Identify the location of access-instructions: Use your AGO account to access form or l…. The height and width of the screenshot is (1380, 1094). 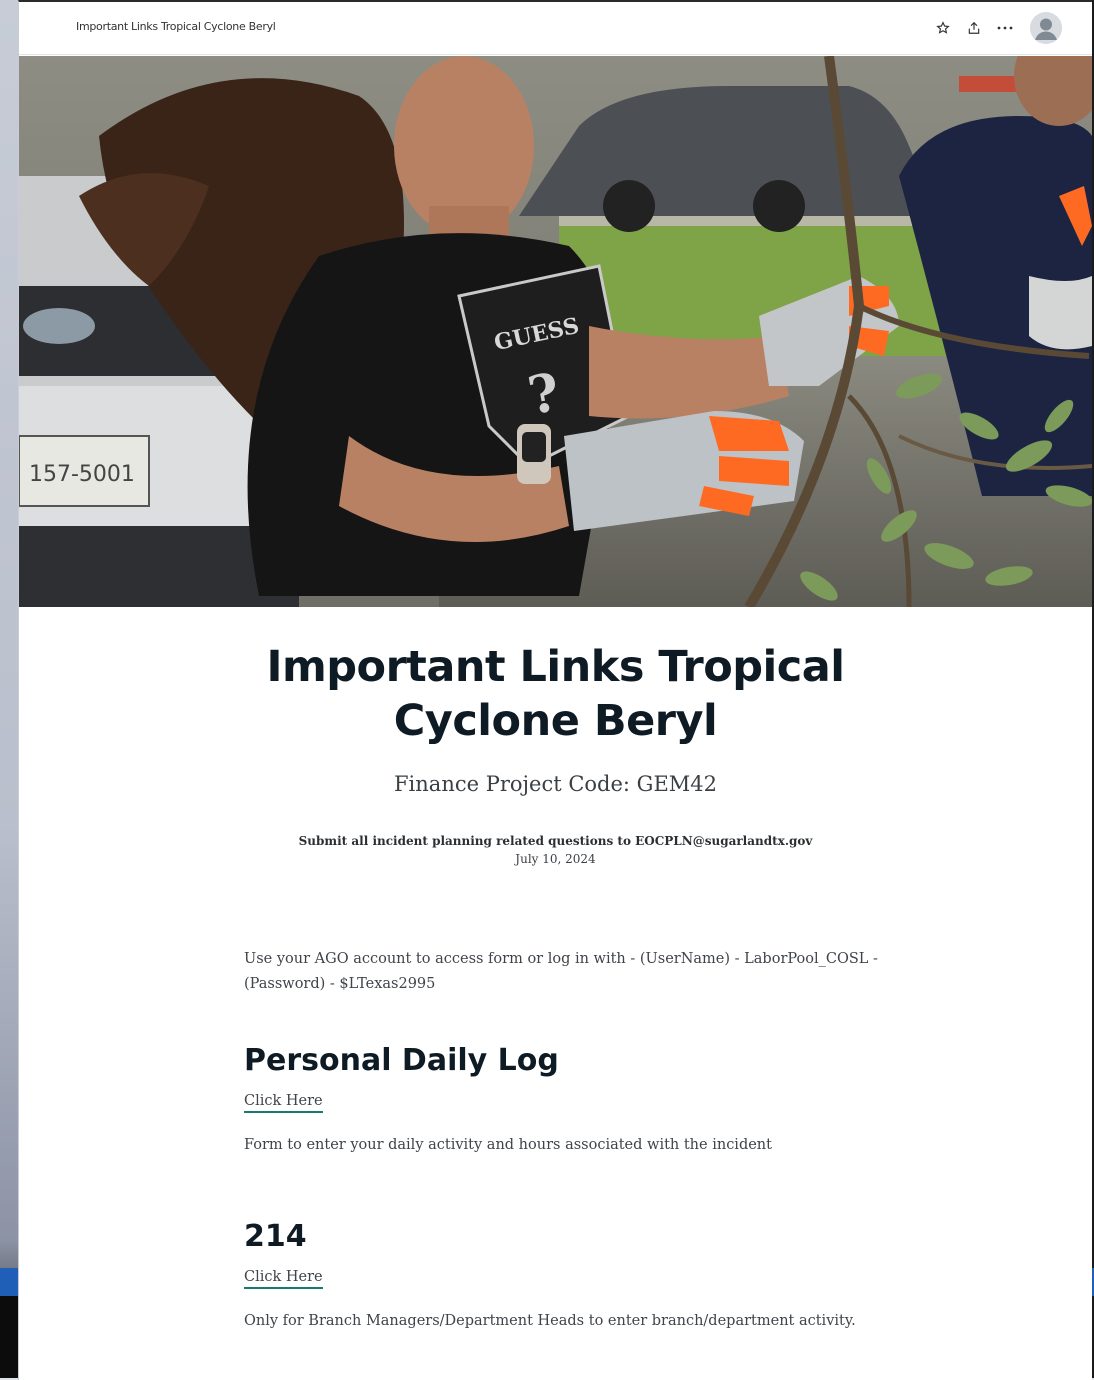
(564, 972).